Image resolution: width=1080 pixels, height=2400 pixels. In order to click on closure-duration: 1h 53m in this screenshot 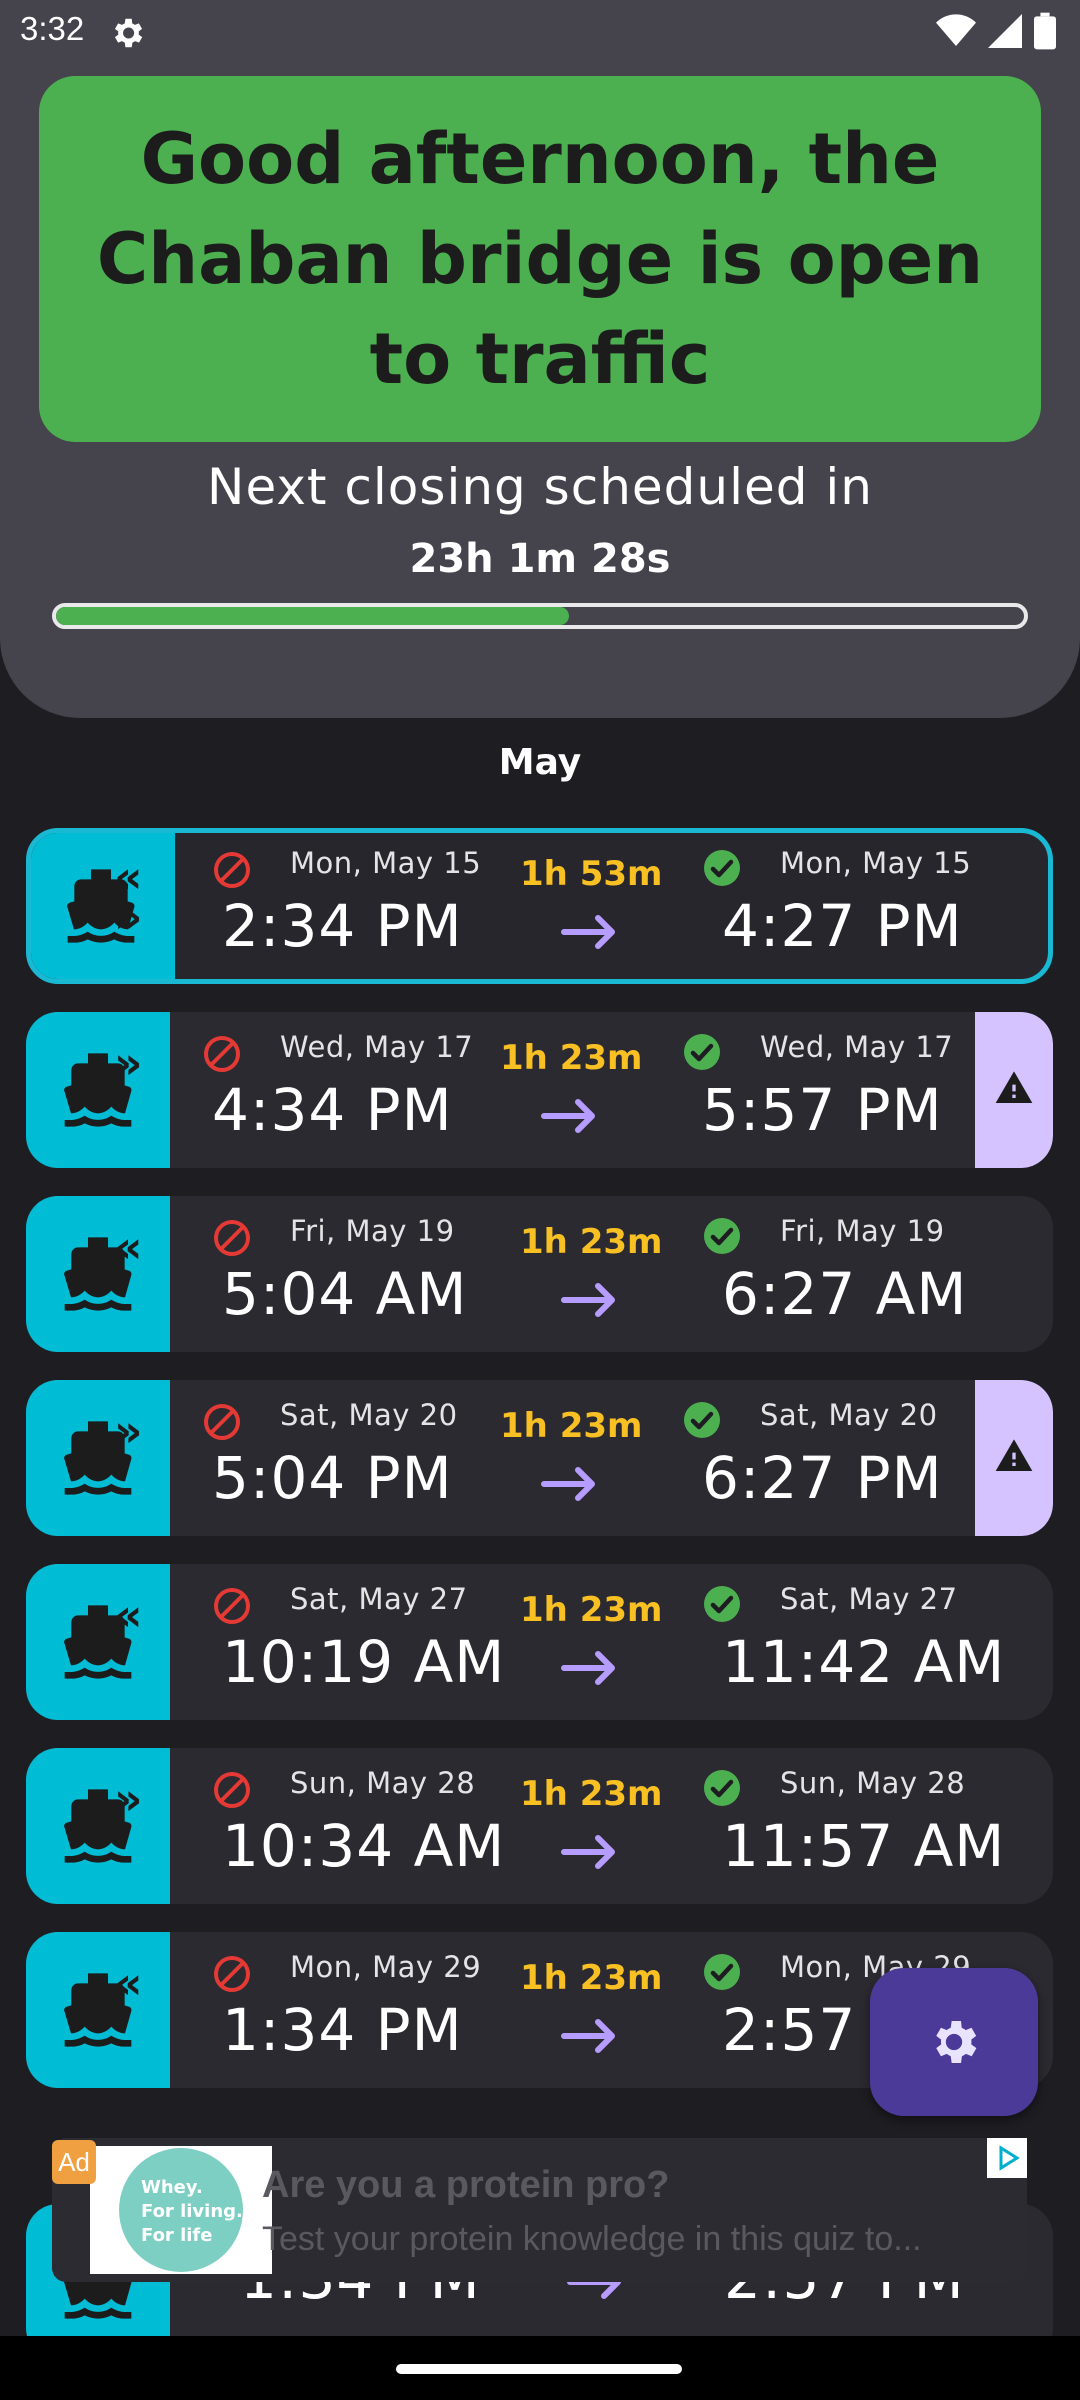, I will do `click(591, 874)`.